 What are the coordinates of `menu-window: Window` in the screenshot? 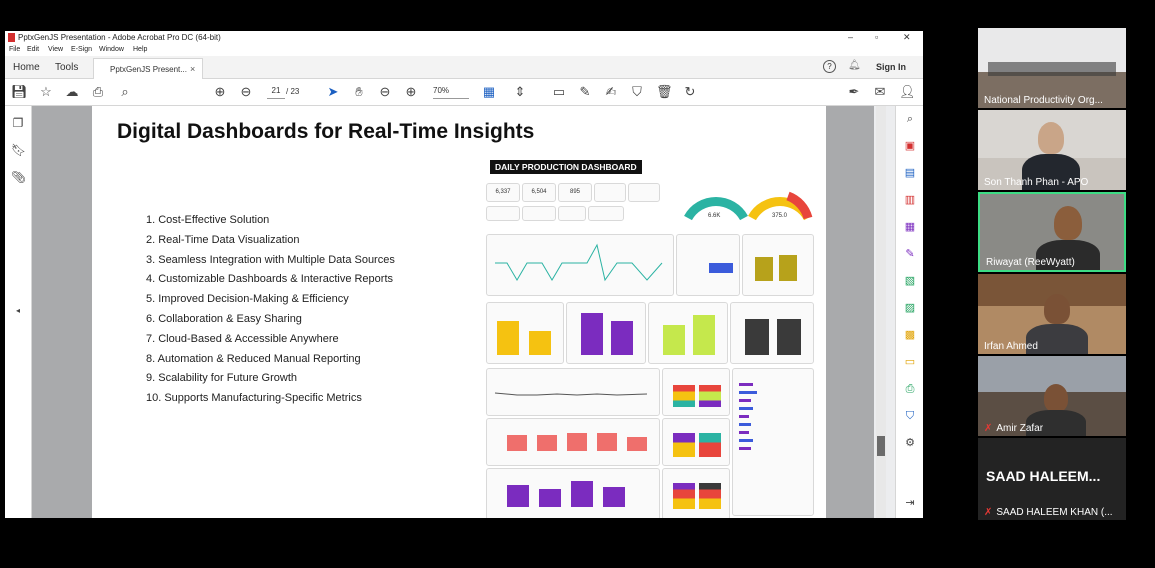 It's located at (111, 49).